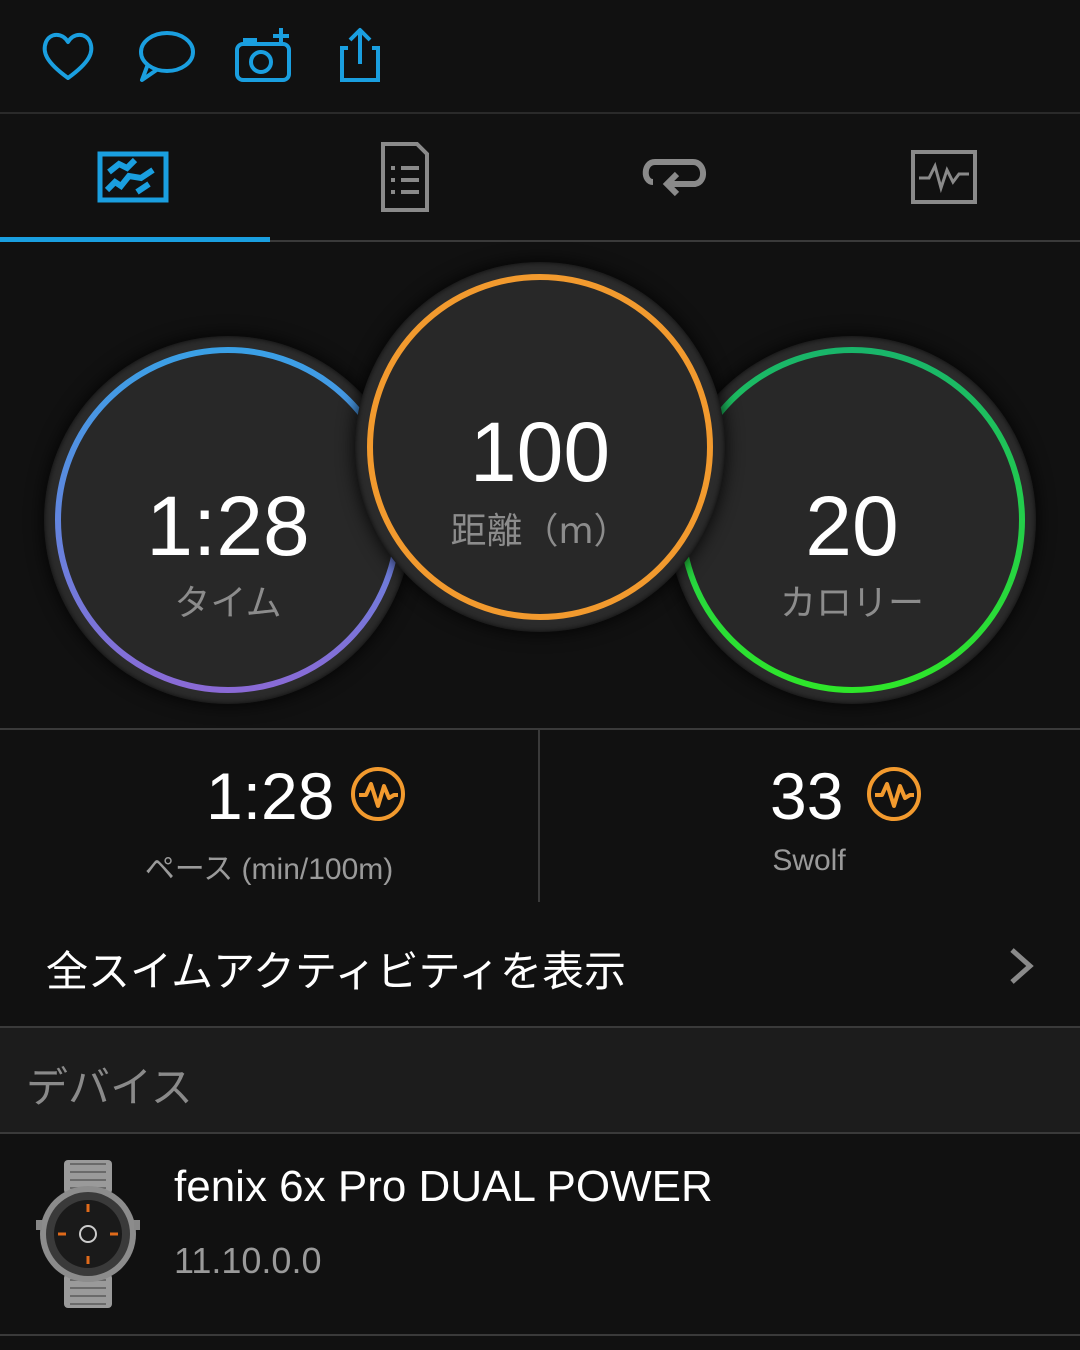 Image resolution: width=1080 pixels, height=1350 pixels. Describe the element at coordinates (263, 56) in the screenshot. I see `add-photo-icon` at that location.